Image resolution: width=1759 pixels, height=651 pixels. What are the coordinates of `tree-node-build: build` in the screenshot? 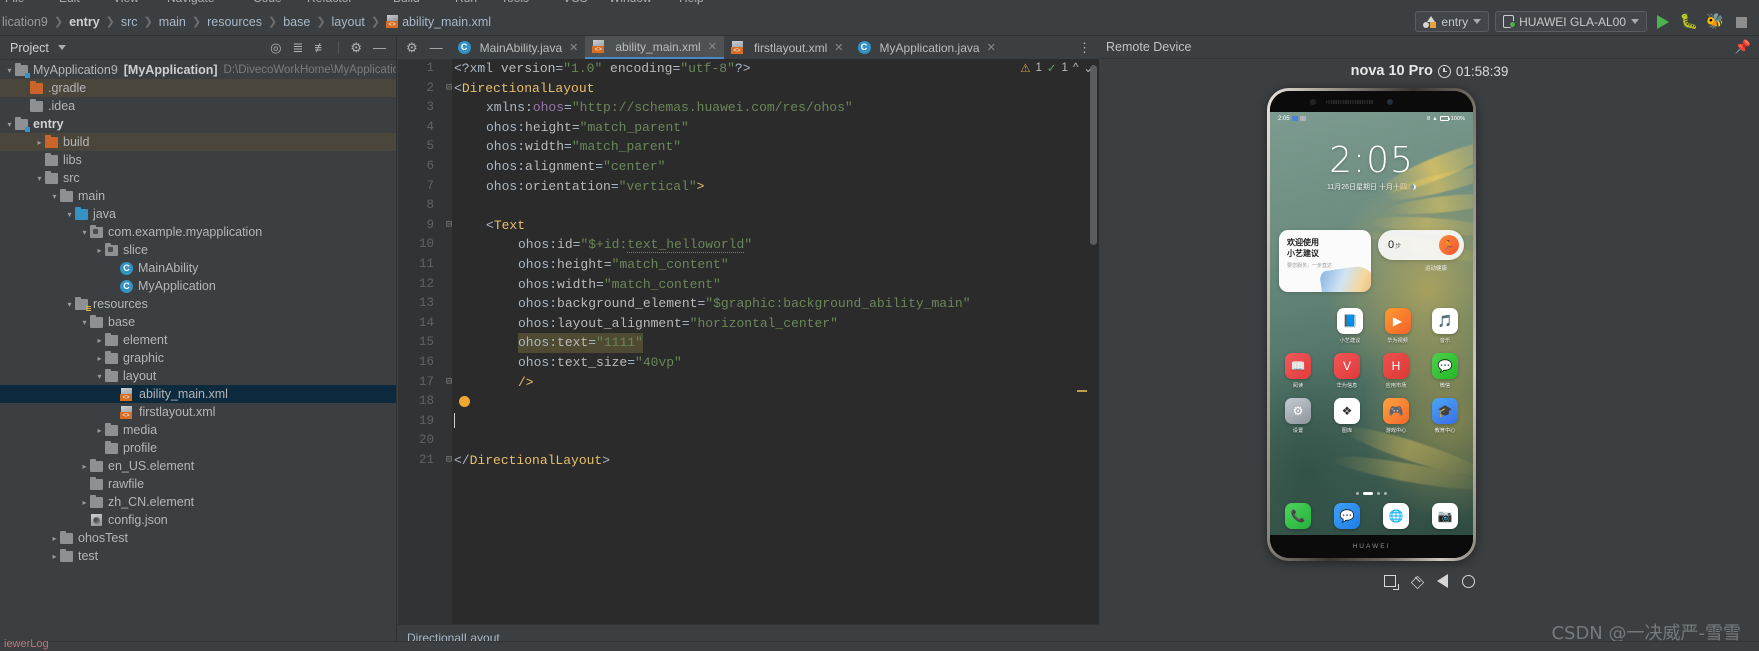 It's located at (198, 142).